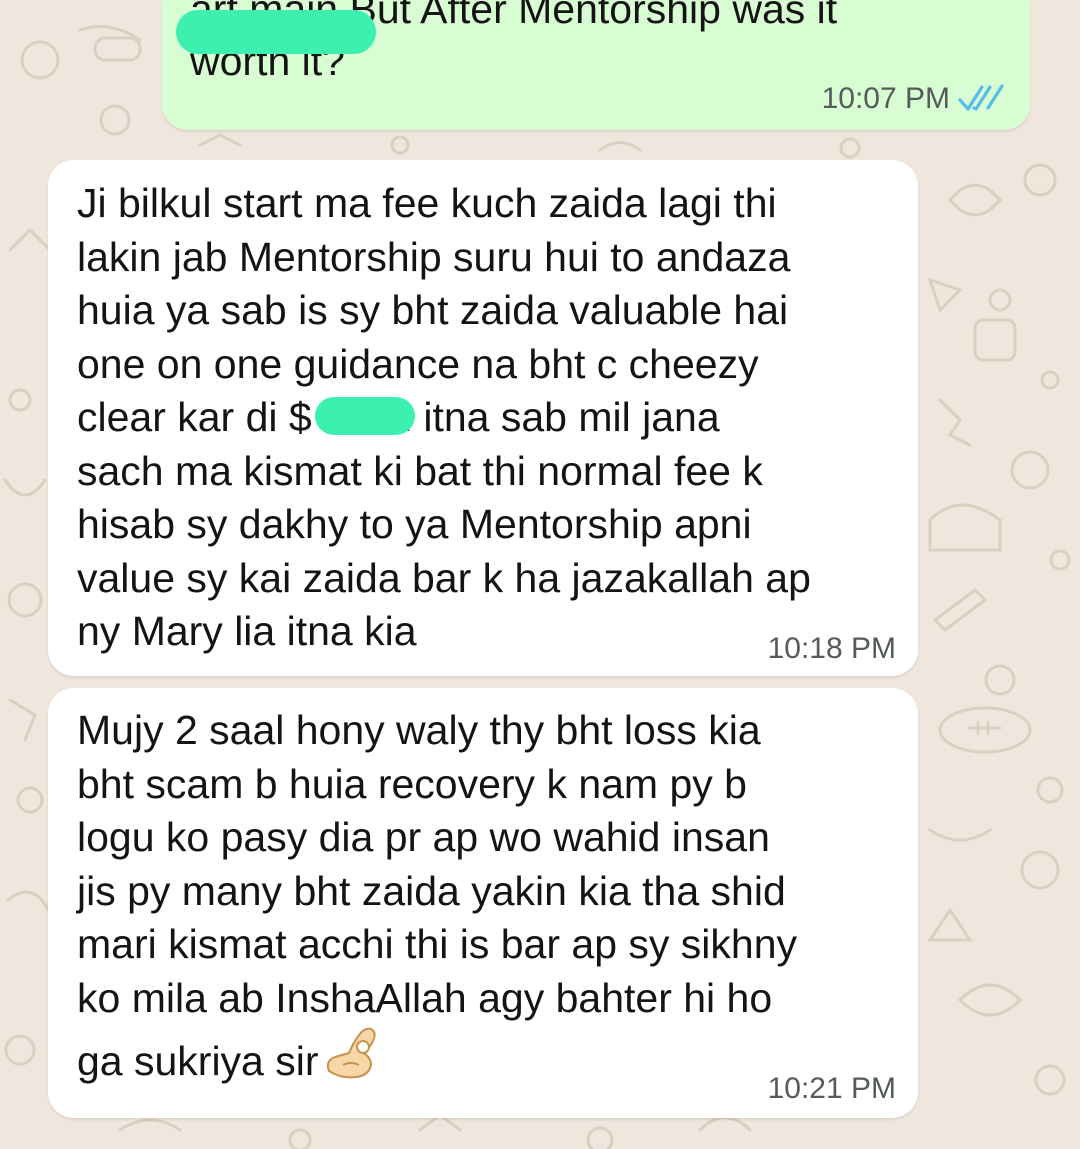 Image resolution: width=1080 pixels, height=1149 pixels. Describe the element at coordinates (885, 98) in the screenshot. I see `message-time: 10:07 PM` at that location.